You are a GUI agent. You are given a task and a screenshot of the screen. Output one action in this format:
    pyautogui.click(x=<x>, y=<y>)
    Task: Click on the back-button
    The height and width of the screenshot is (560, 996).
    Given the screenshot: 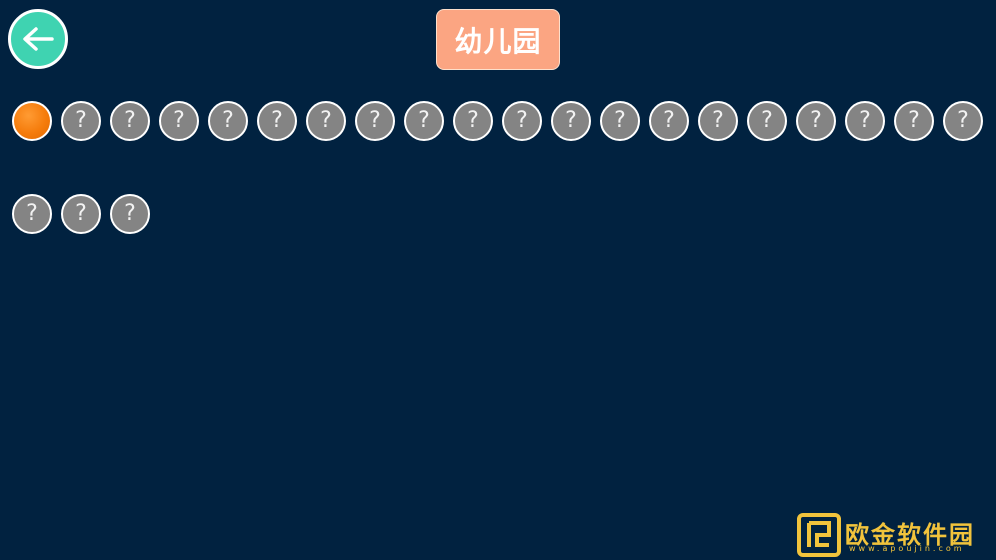 What is the action you would take?
    pyautogui.click(x=38, y=39)
    